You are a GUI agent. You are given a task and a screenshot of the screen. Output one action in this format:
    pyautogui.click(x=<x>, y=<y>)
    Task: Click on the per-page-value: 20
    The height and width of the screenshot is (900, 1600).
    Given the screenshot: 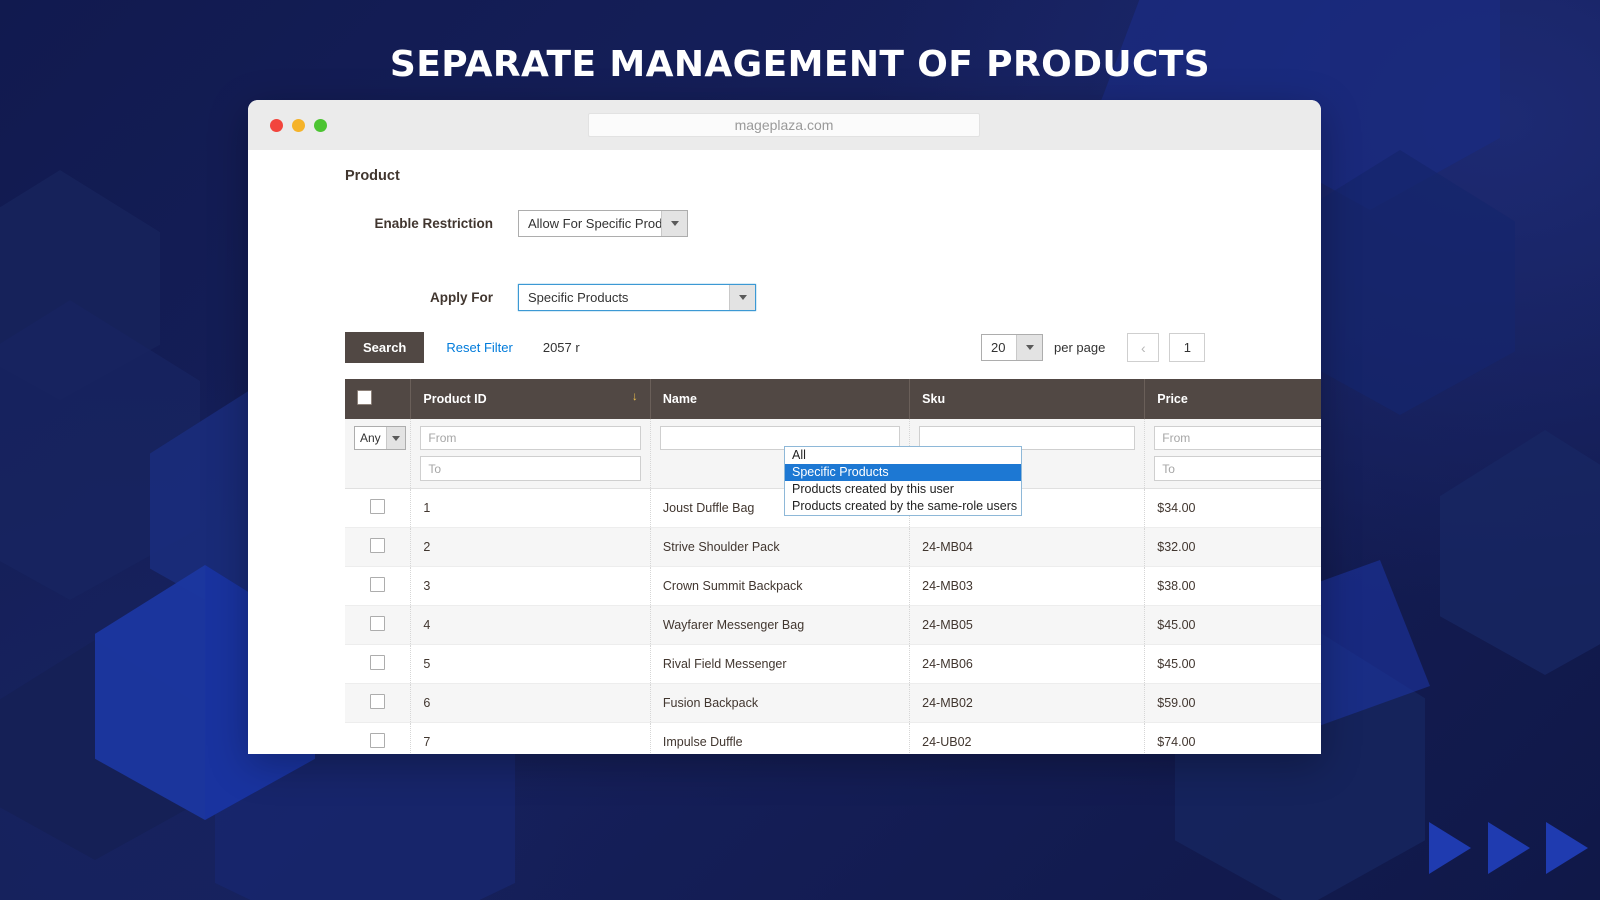 What is the action you would take?
    pyautogui.click(x=999, y=347)
    